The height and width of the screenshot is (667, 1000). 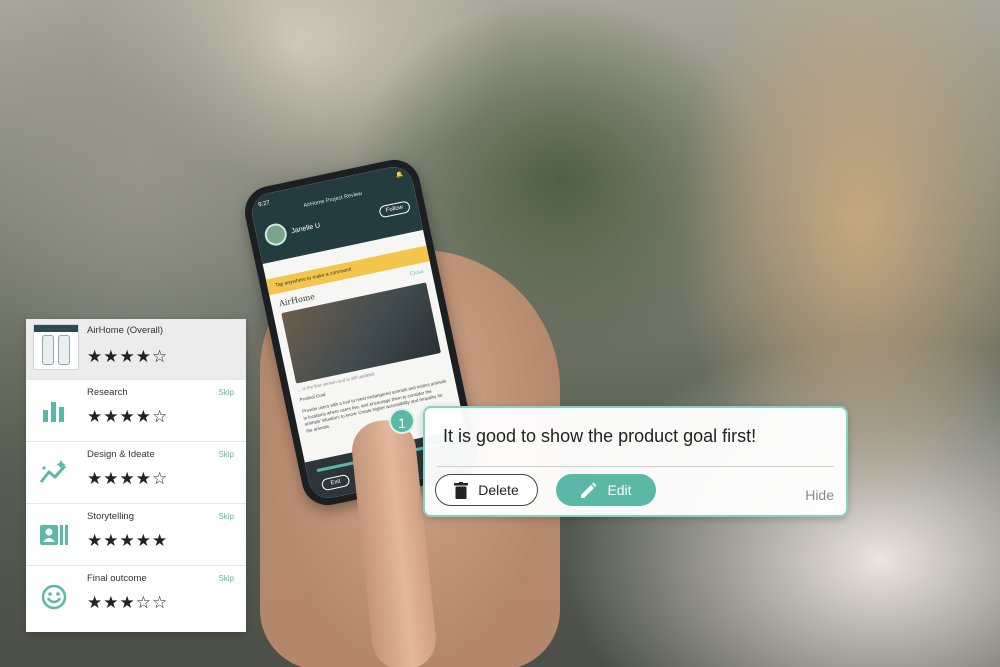 I want to click on rating-row-final: Final outcome Skip ★★★☆☆, so click(x=136, y=597).